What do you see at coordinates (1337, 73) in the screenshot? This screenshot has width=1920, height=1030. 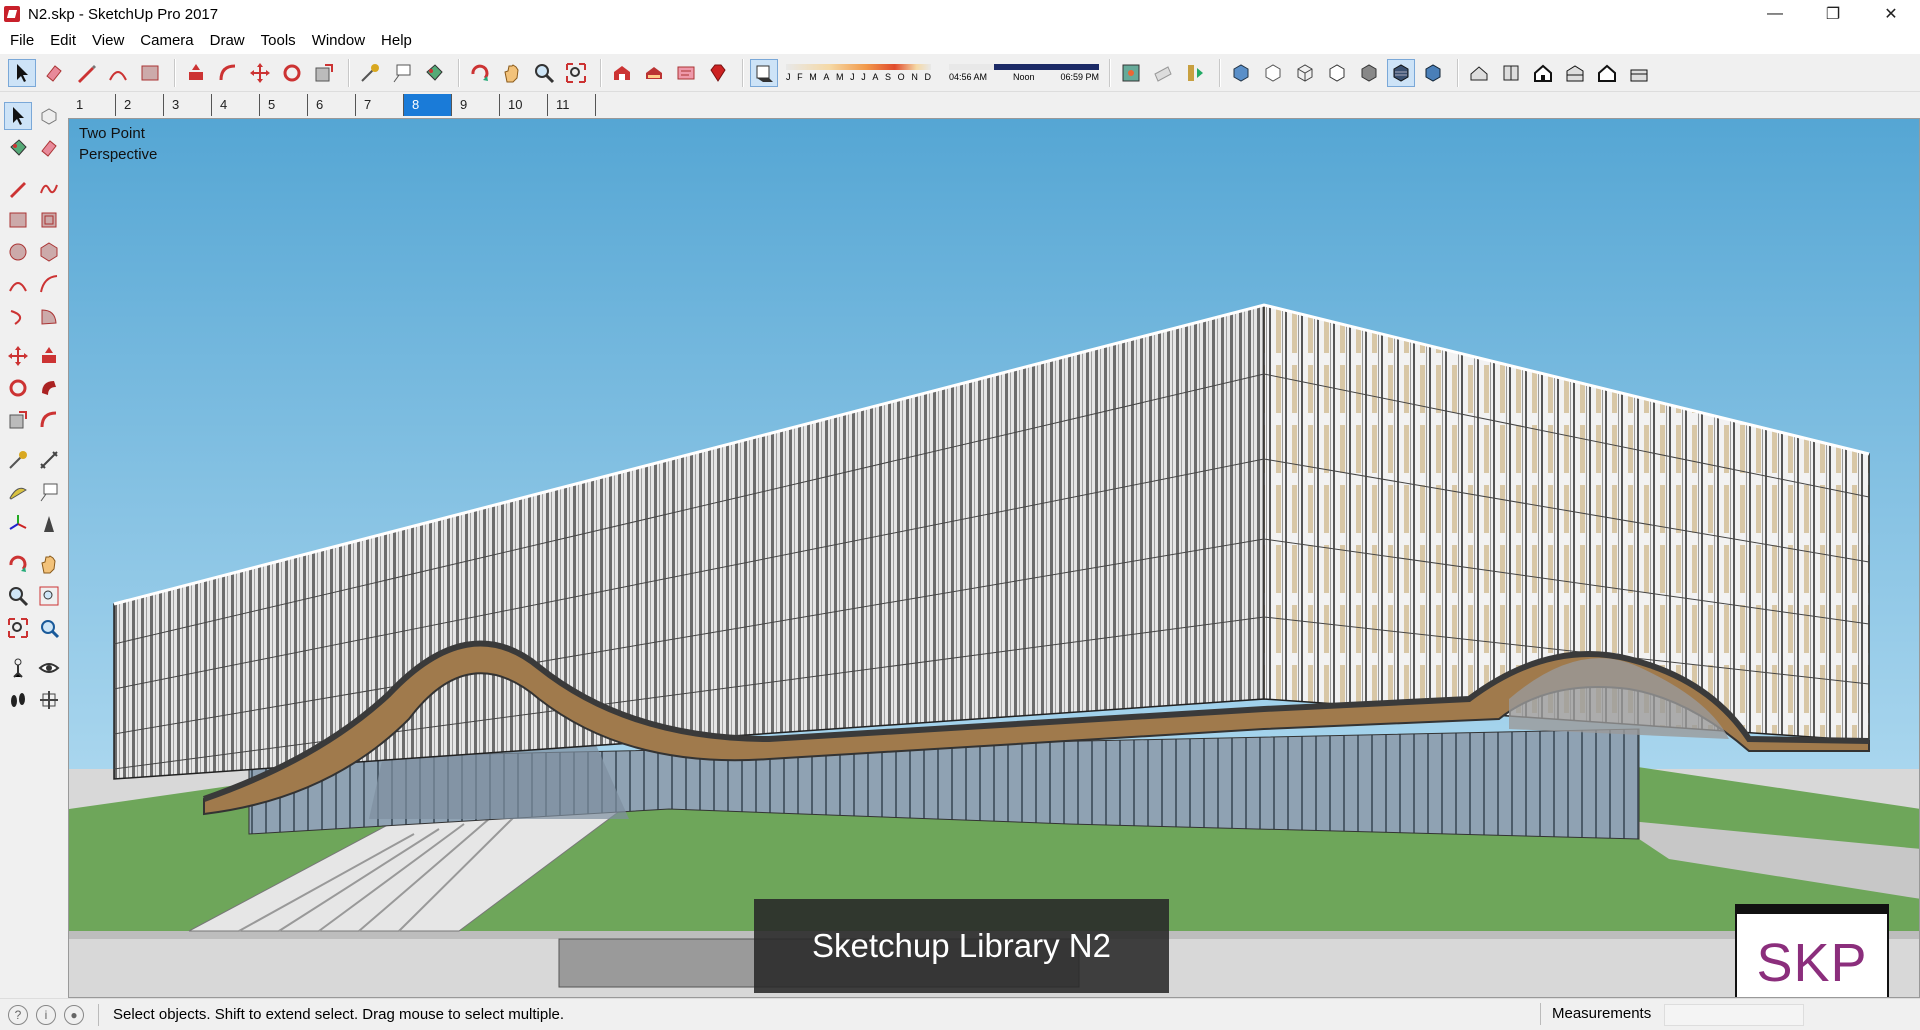 I see `hidden-line-button` at bounding box center [1337, 73].